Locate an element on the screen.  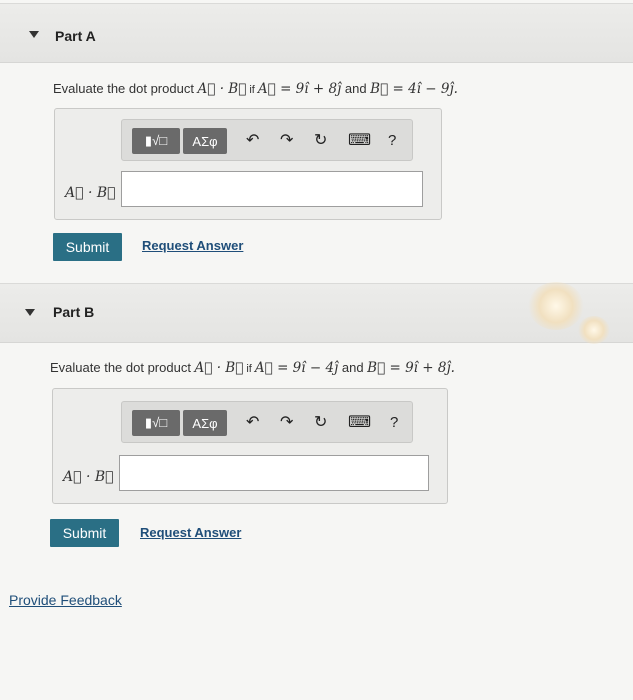
part-a-request-answer-link: Request Answer is located at coordinates (192, 245).